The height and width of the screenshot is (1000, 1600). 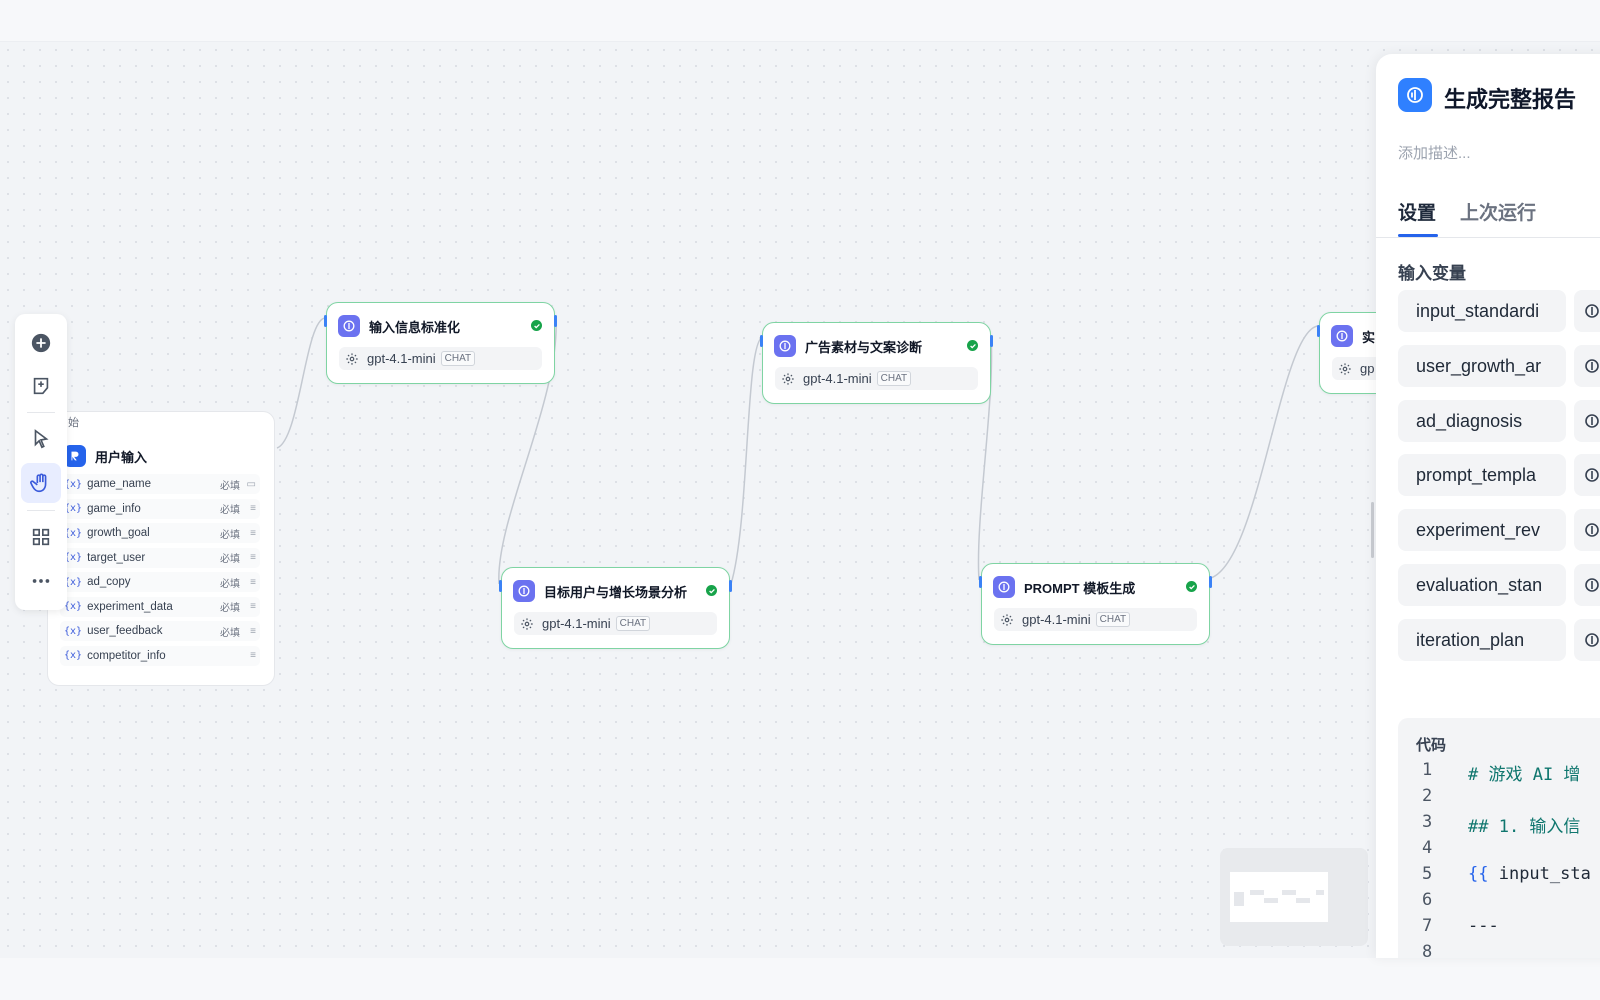 What do you see at coordinates (1482, 639) in the screenshot?
I see `input-variable-field: iteration_plan` at bounding box center [1482, 639].